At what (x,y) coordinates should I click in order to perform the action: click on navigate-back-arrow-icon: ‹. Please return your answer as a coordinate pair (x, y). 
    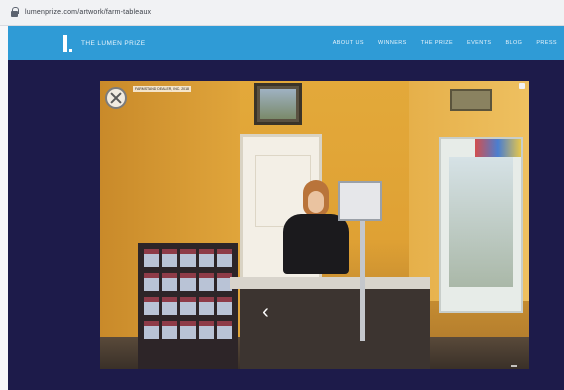
    Looking at the image, I should click on (265, 312).